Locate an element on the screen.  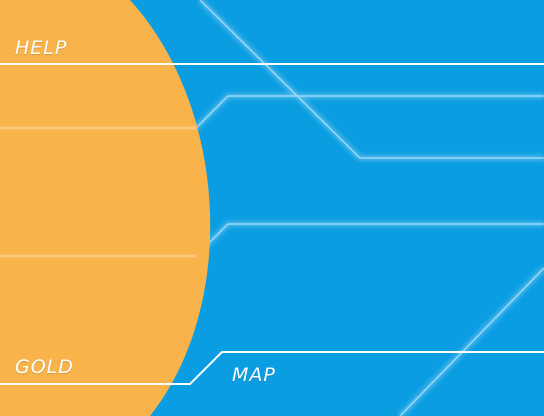
gold-button: GOLD is located at coordinates (44, 367).